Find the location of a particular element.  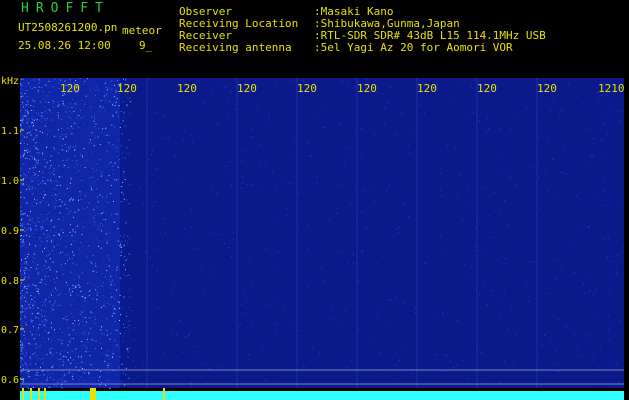

y-tick-label: 0.6 is located at coordinates (10, 380).